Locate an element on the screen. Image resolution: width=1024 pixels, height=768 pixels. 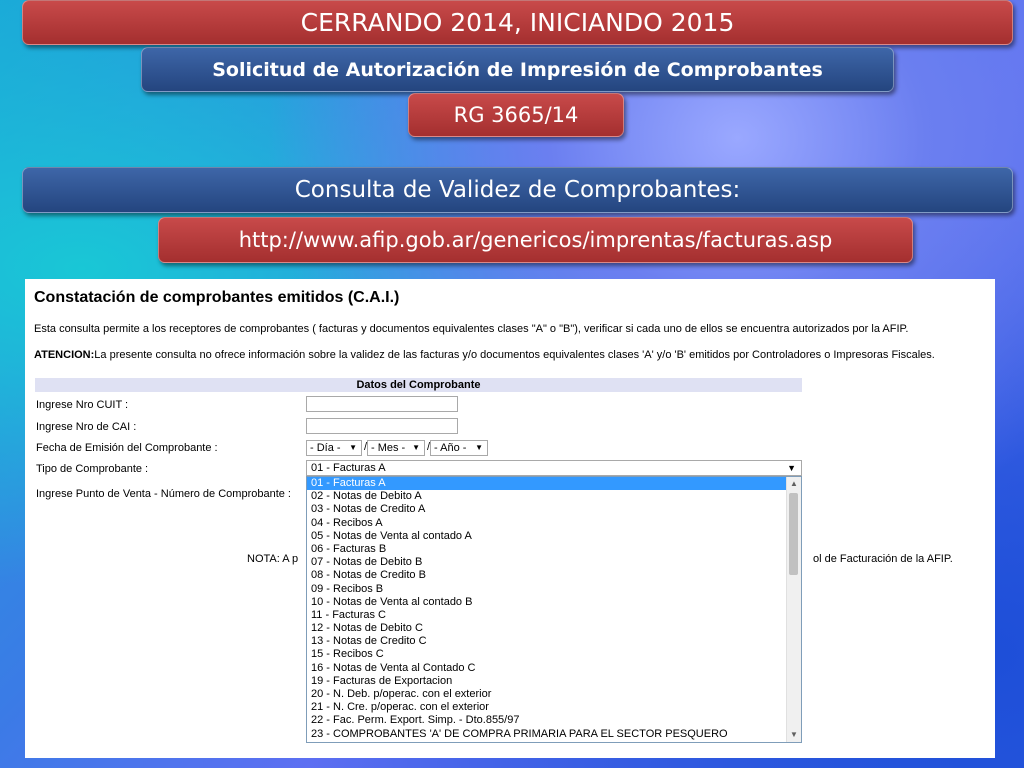
tipo-comprobante-select: 01 - Facturas A ▼ is located at coordinates (554, 468).